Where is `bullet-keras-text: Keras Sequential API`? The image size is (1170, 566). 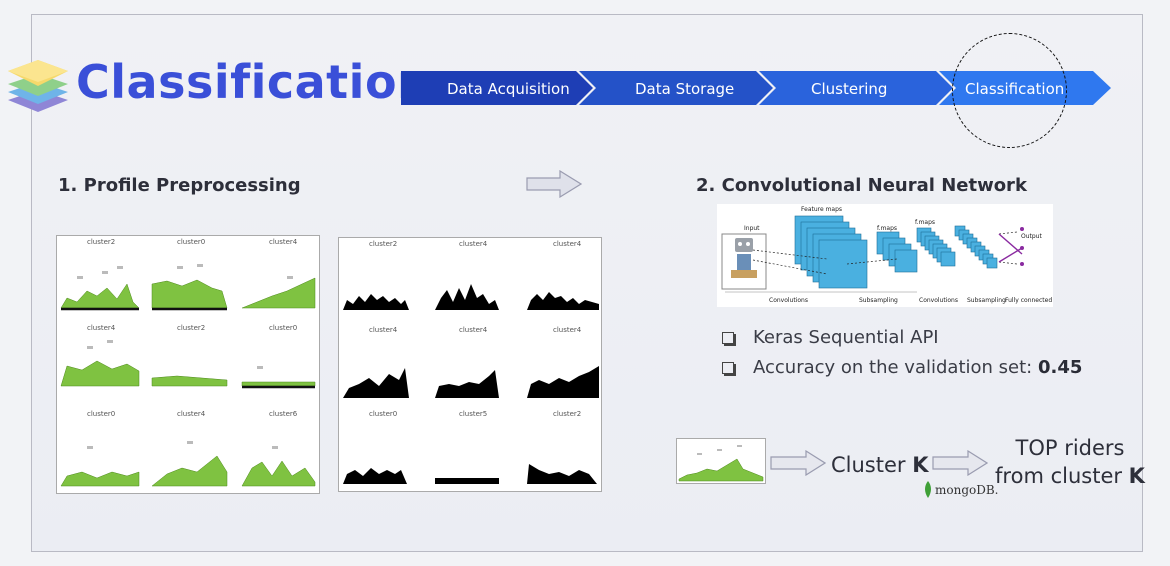 bullet-keras-text: Keras Sequential API is located at coordinates (846, 337).